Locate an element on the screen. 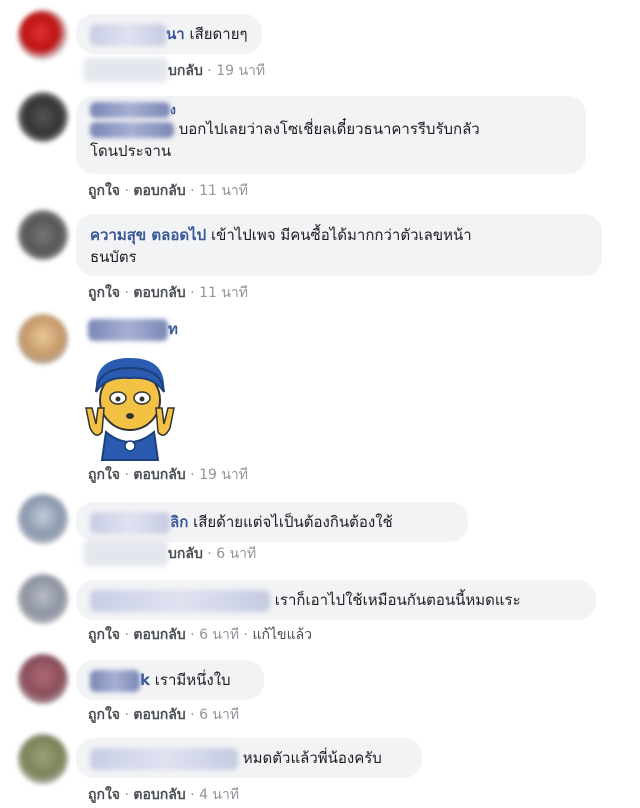 This screenshot has width=640, height=808. sticker-face-icon is located at coordinates (130, 409).